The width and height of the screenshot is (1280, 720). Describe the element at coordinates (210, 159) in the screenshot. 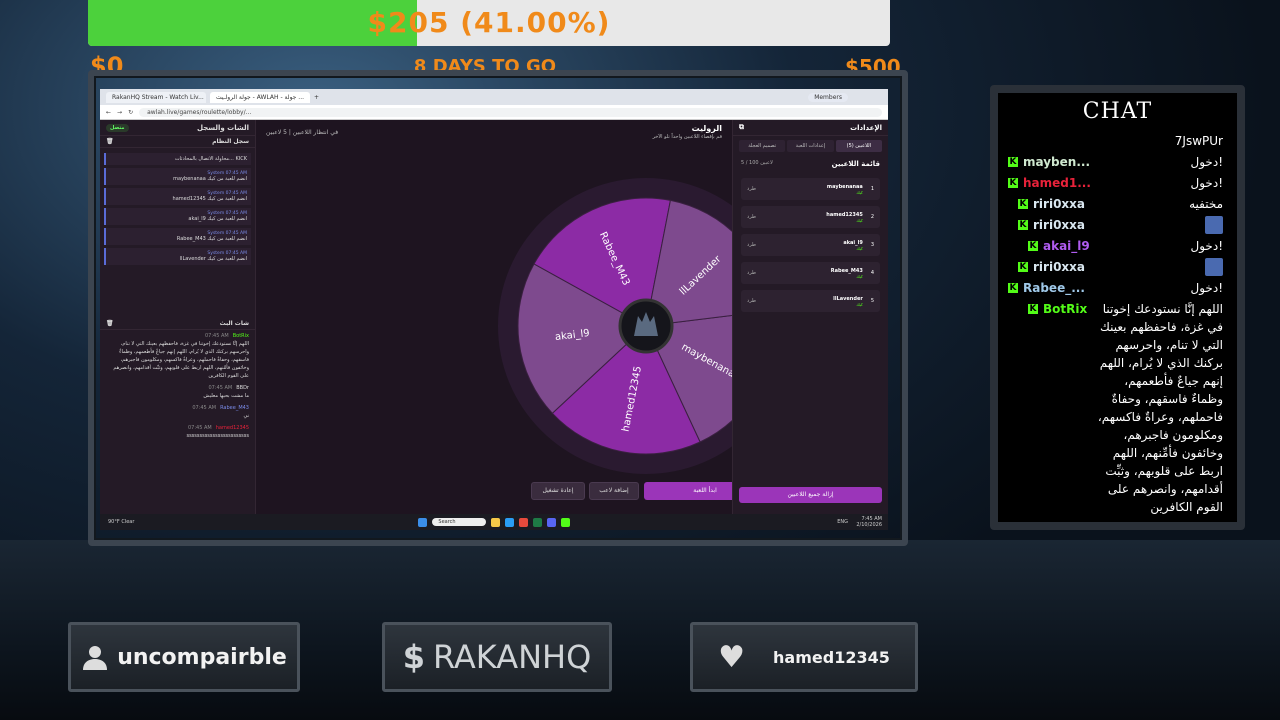

I see `log-text: محاولة الاتصال بالمحادثات... KICK` at that location.